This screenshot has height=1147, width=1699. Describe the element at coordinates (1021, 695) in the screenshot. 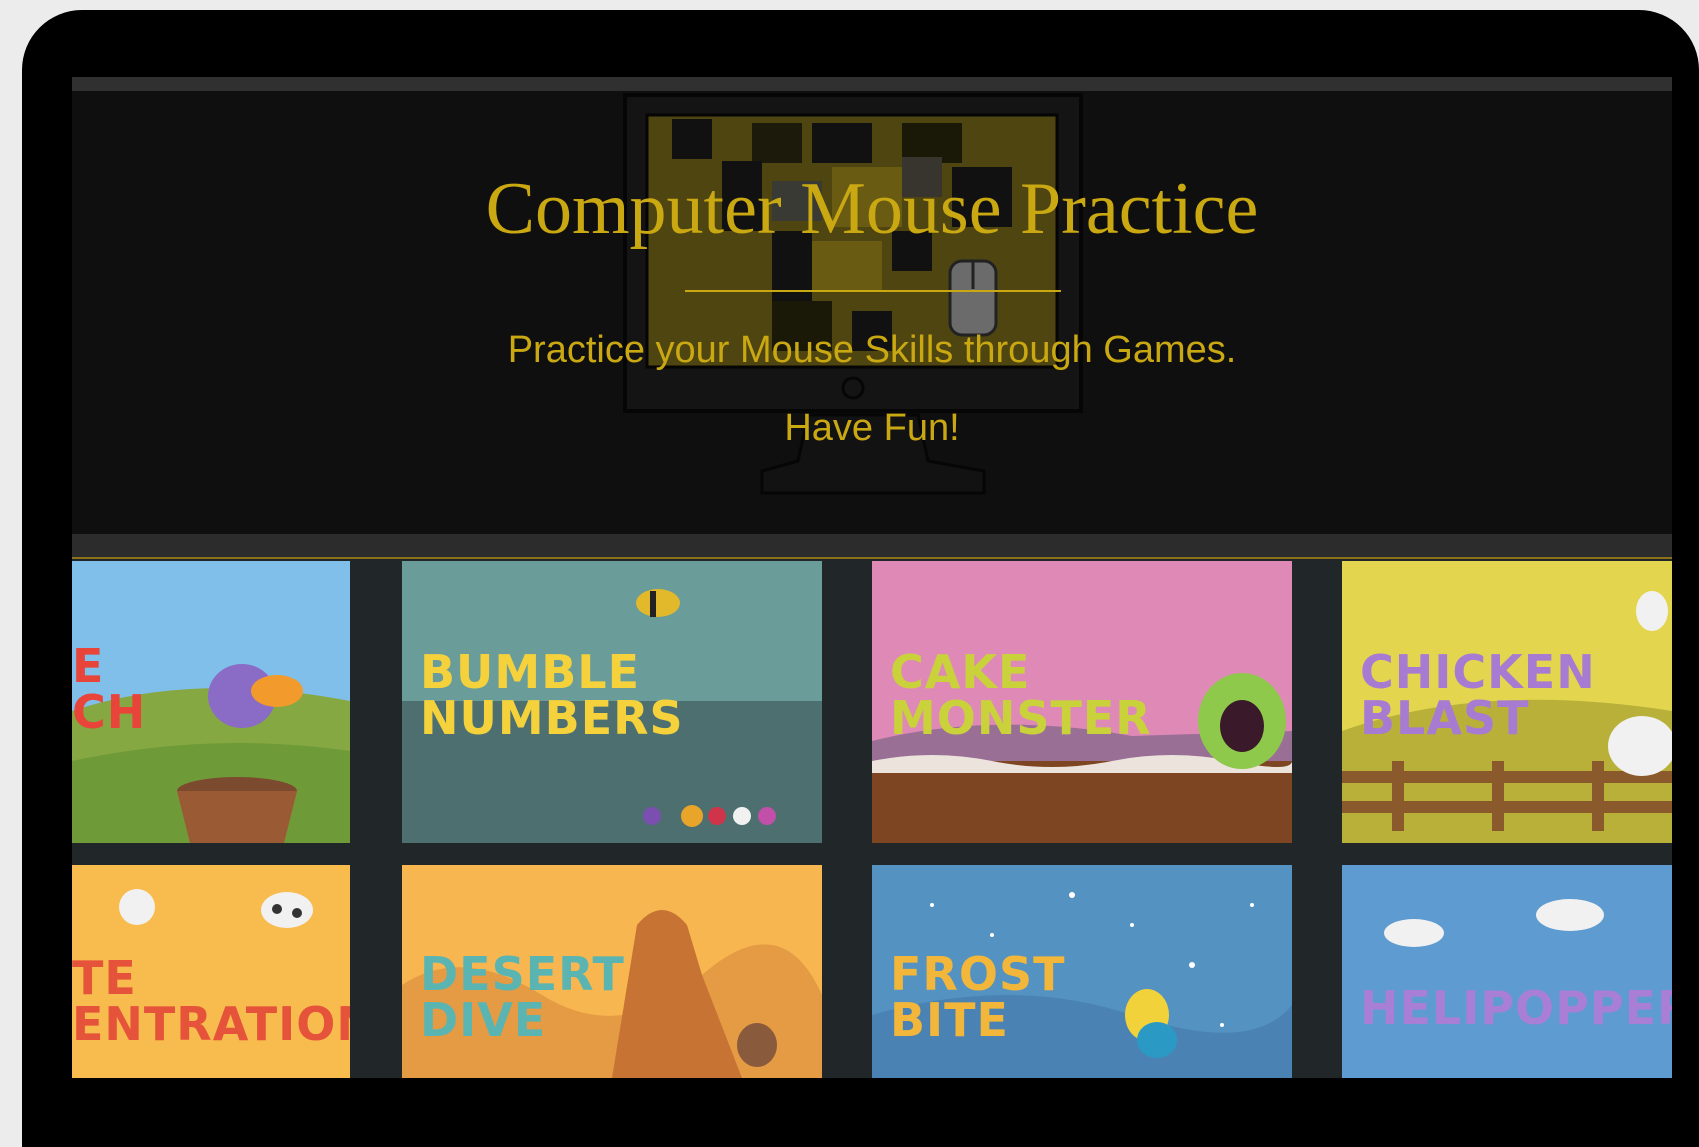

I see `game-card-cake-monster-title: CAKE MONSTER` at that location.